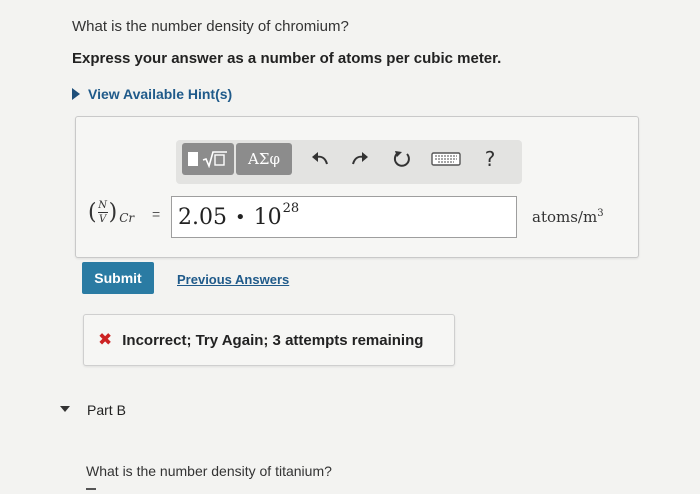  I want to click on units-text: atoms/m, so click(565, 217).